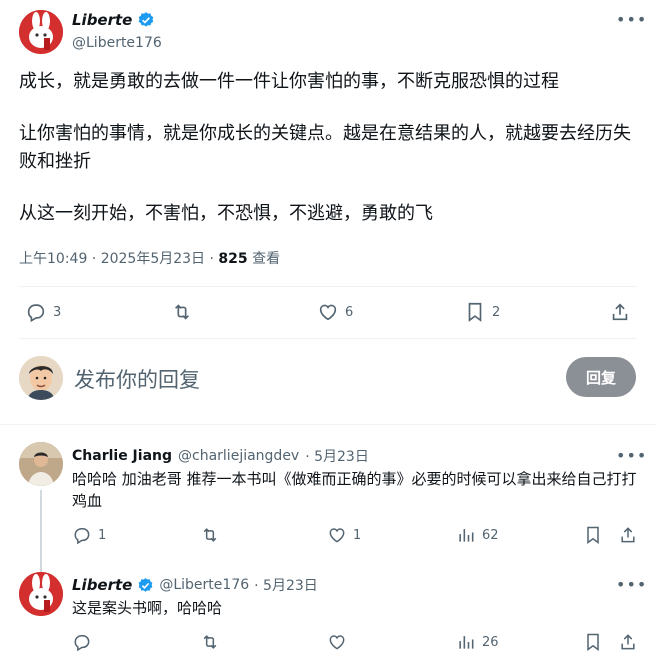 This screenshot has height=666, width=656. I want to click on author-avatar, so click(41, 32).